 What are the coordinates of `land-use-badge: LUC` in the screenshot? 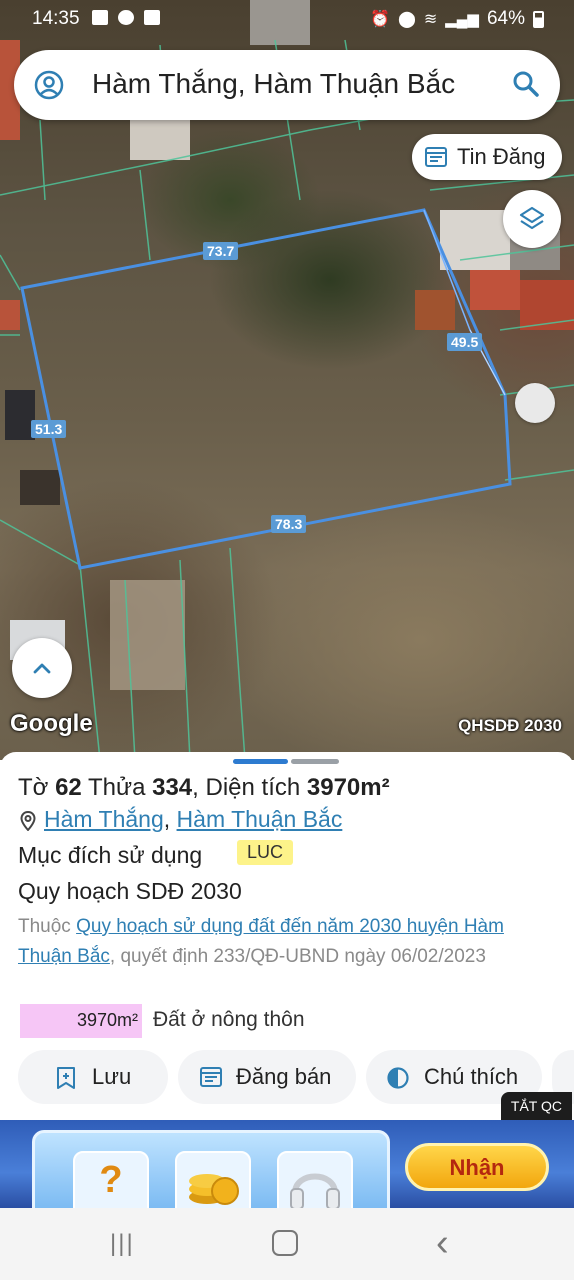 It's located at (265, 852).